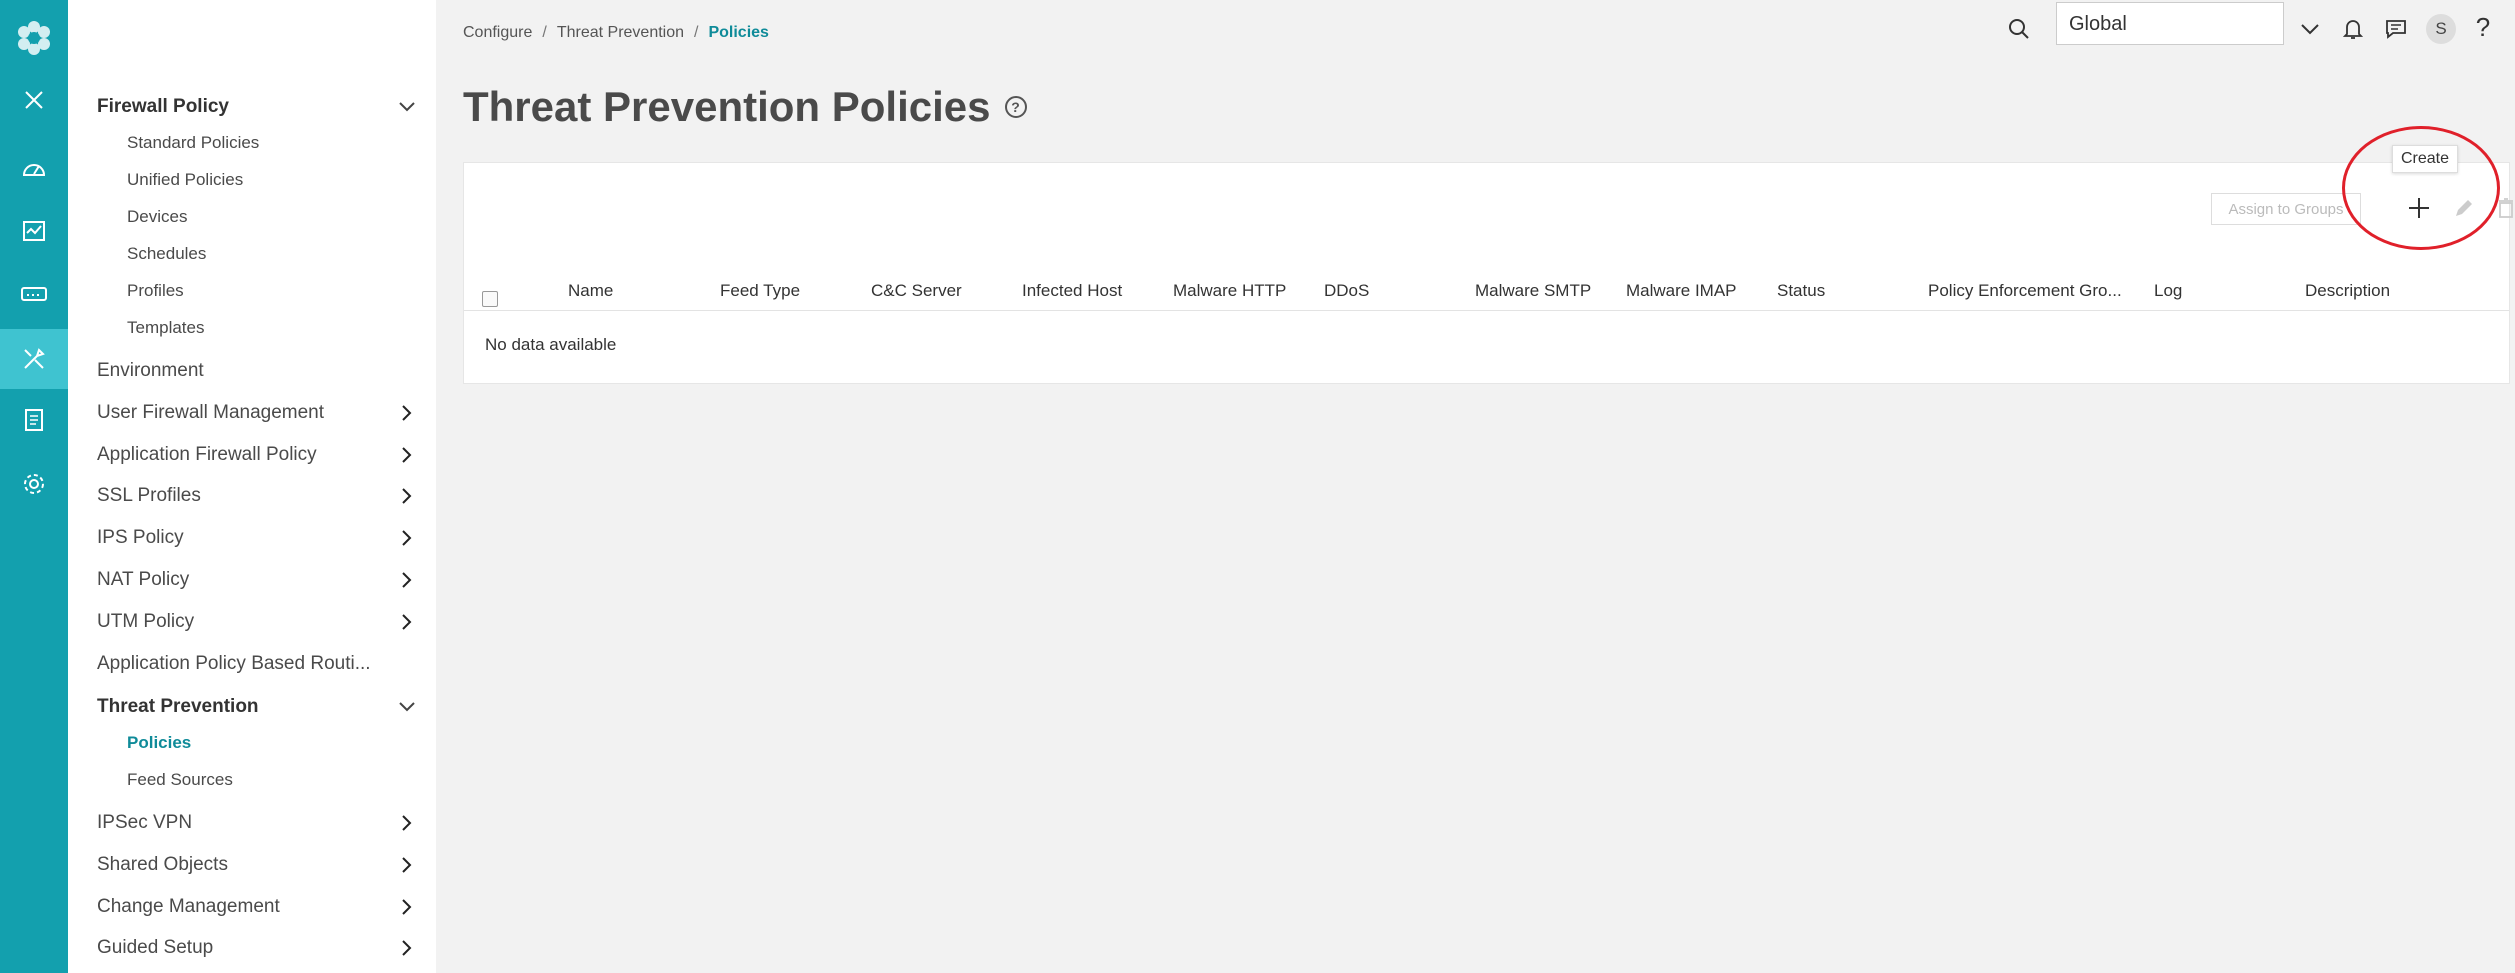 The image size is (2515, 973). Describe the element at coordinates (34, 294) in the screenshot. I see `devices-icon` at that location.